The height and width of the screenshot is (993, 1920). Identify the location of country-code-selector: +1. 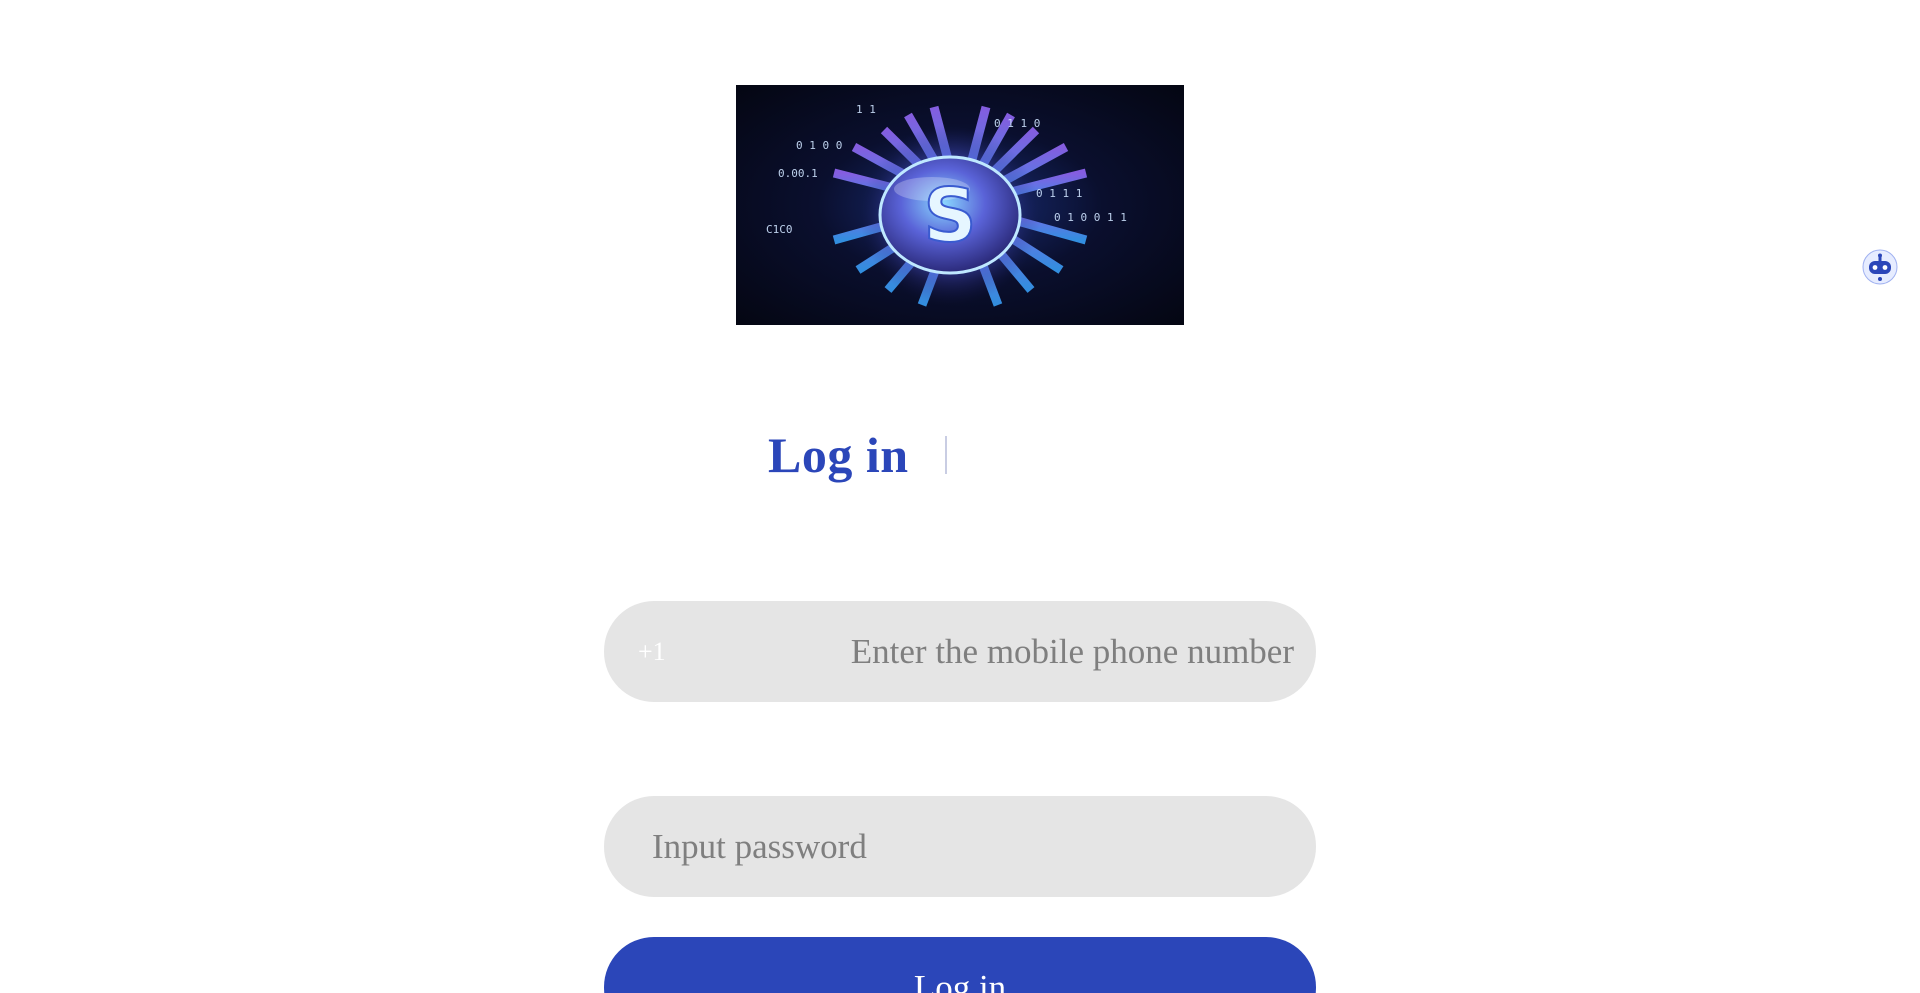
(652, 651).